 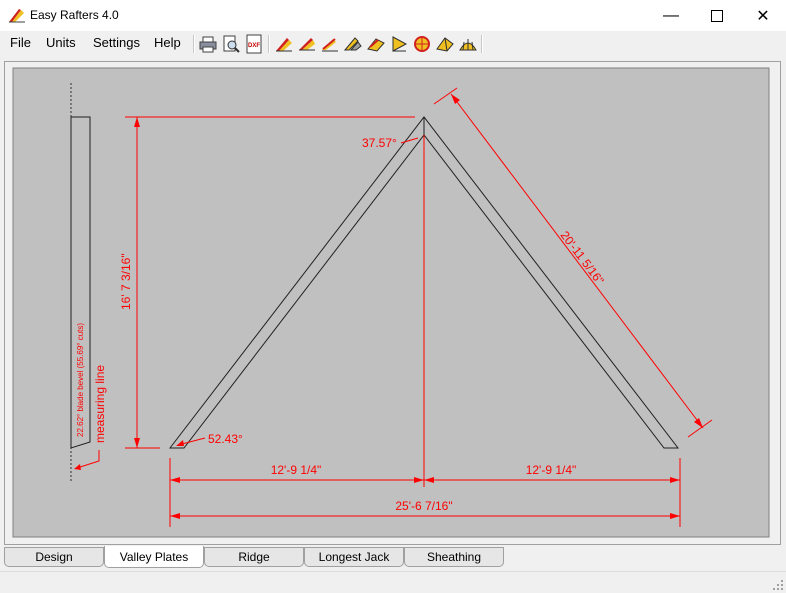 I want to click on tab-label: Design, so click(x=54, y=557).